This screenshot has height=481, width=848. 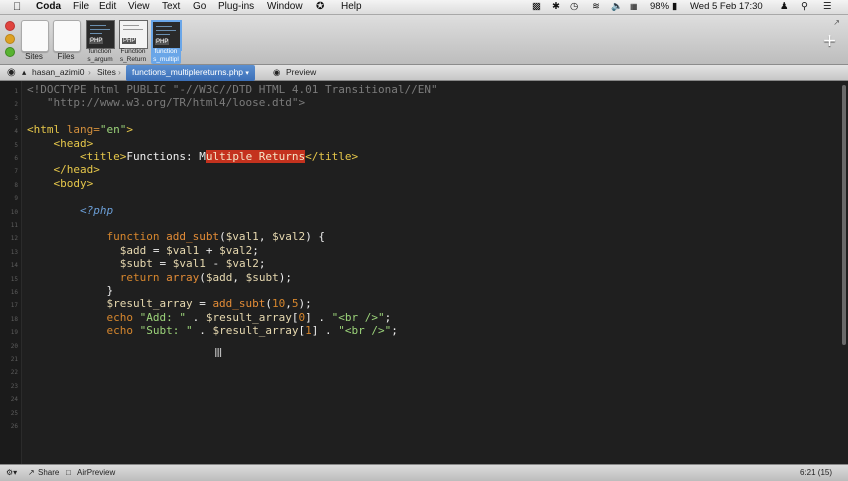 What do you see at coordinates (47, 130) in the screenshot?
I see `code-token: <html` at bounding box center [47, 130].